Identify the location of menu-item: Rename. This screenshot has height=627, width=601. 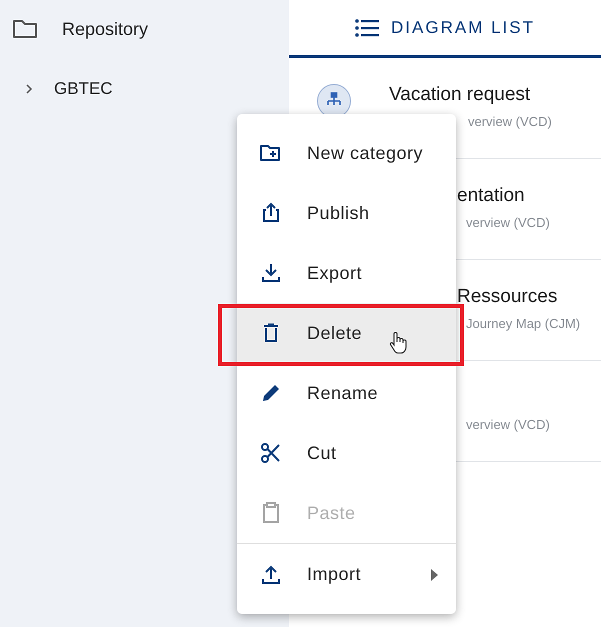
(346, 393).